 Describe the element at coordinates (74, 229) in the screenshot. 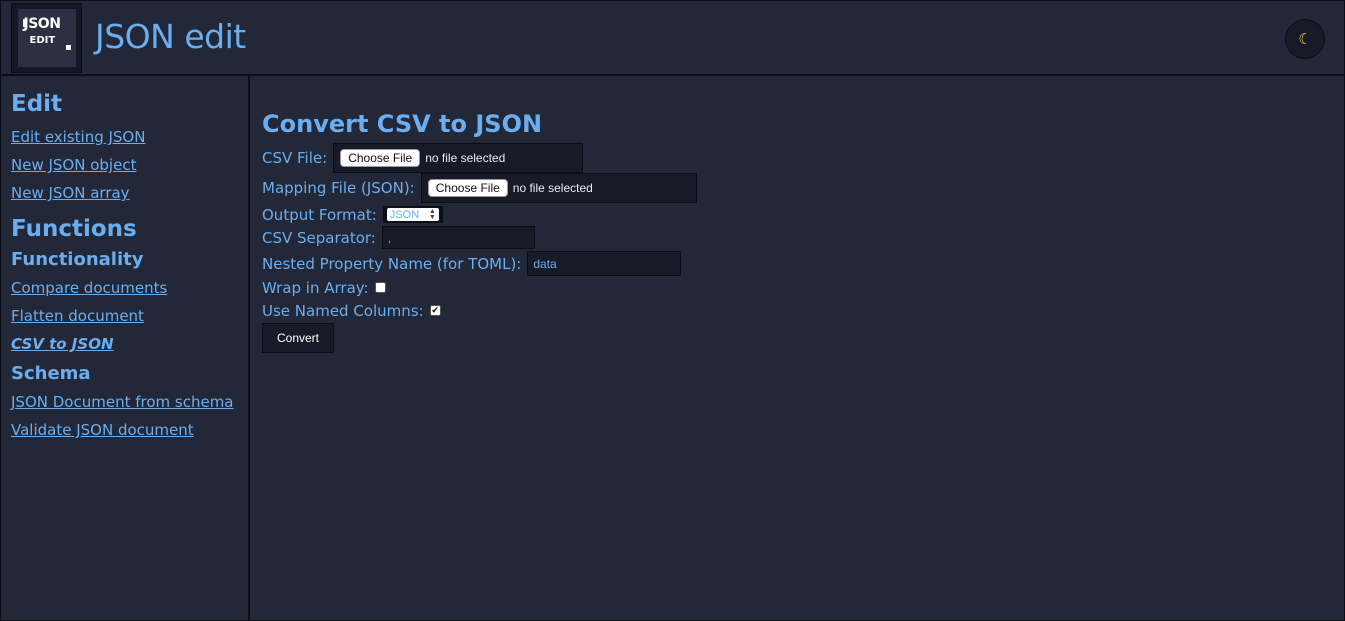

I see `sidebar-heading-functions: Functions` at that location.